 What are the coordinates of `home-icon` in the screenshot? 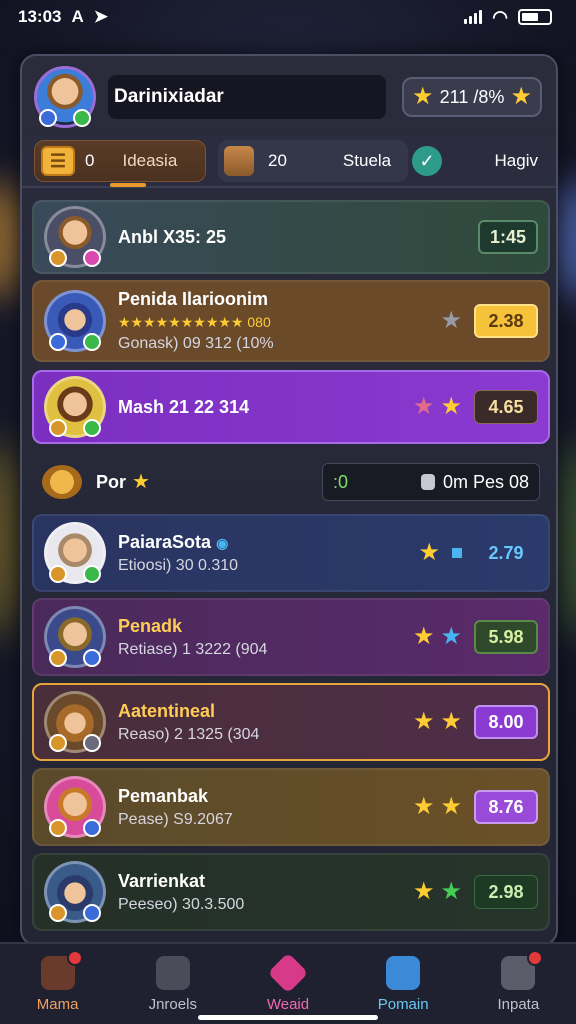 It's located at (61, 969).